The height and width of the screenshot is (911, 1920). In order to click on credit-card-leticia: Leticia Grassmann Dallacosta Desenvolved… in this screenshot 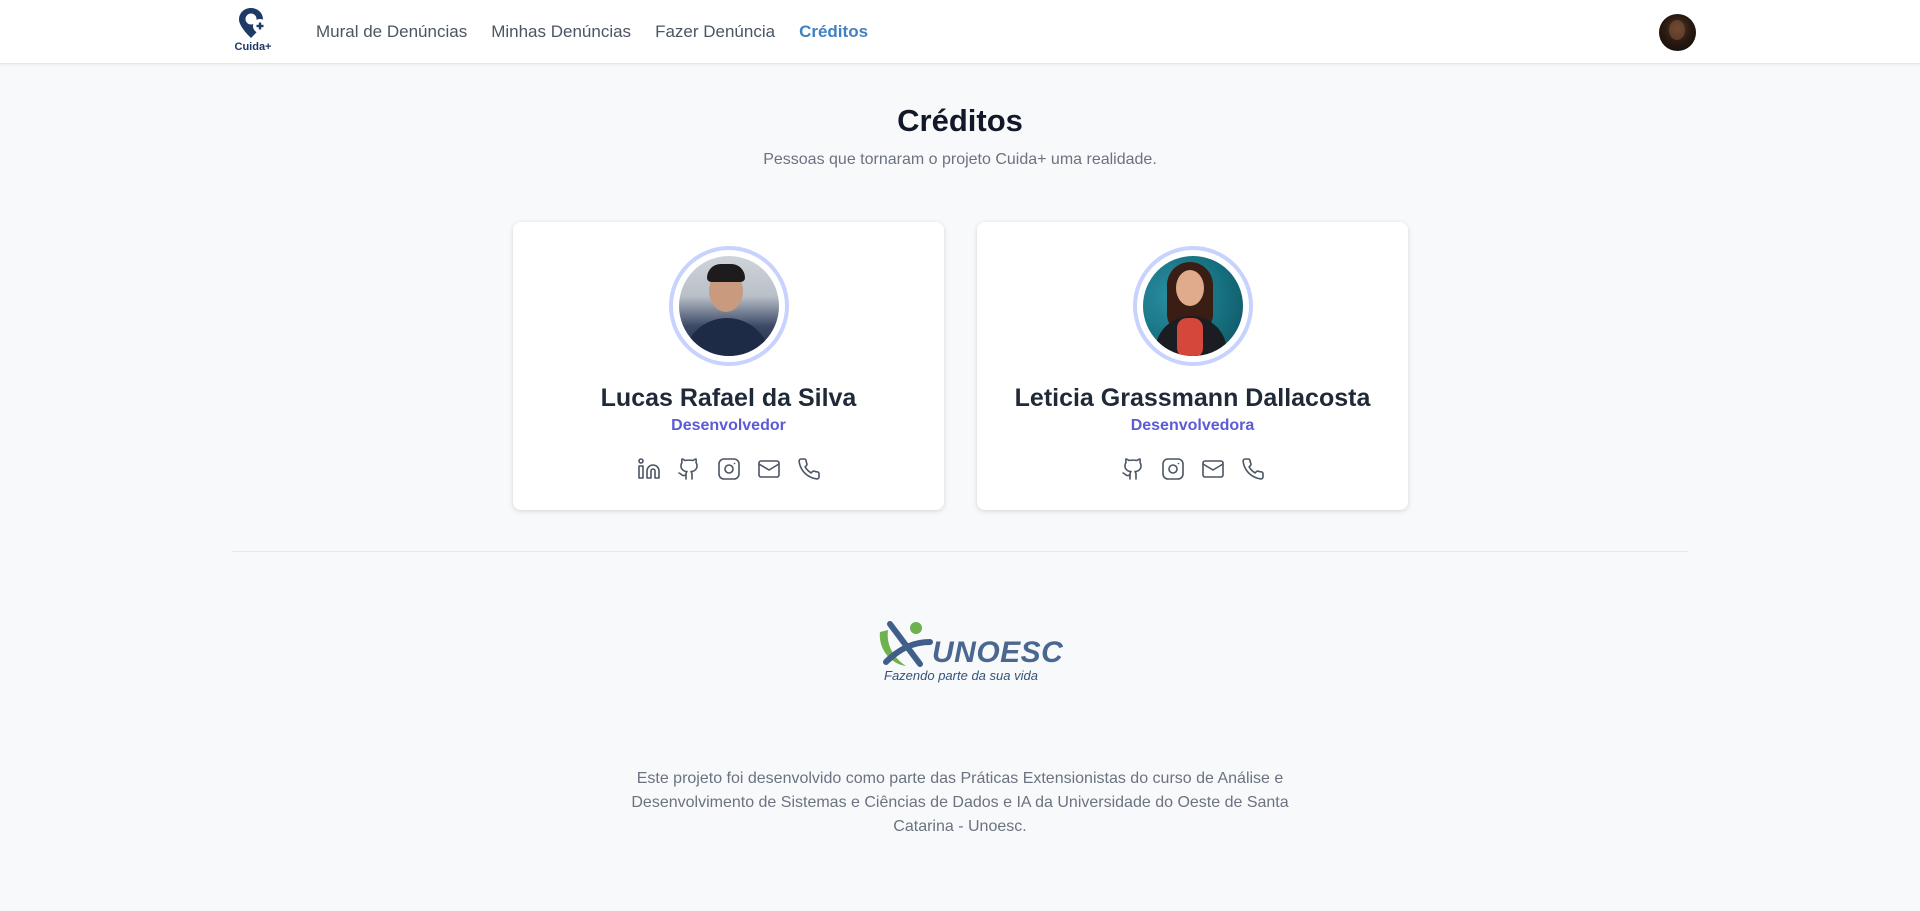, I will do `click(1192, 366)`.